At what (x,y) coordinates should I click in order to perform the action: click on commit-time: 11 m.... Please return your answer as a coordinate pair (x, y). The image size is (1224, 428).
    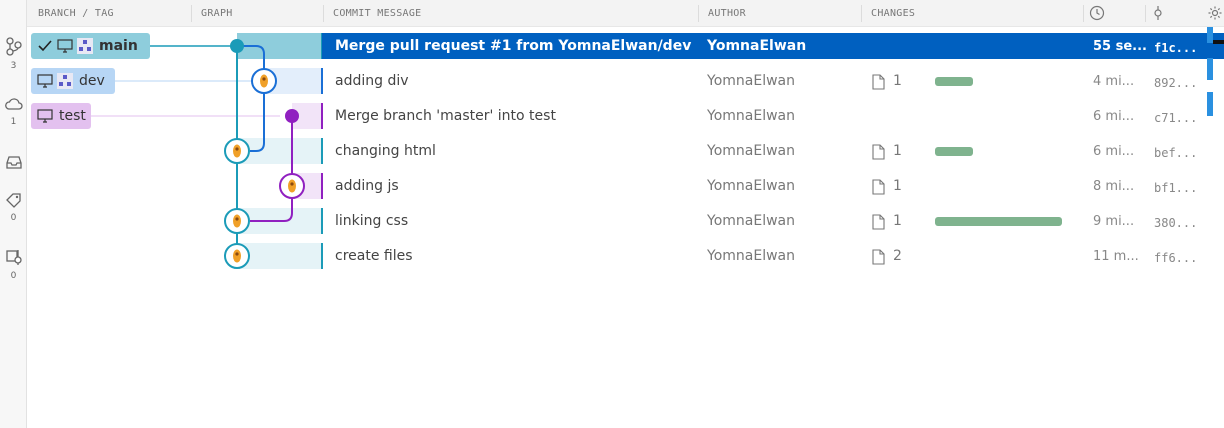
    Looking at the image, I should click on (1116, 256).